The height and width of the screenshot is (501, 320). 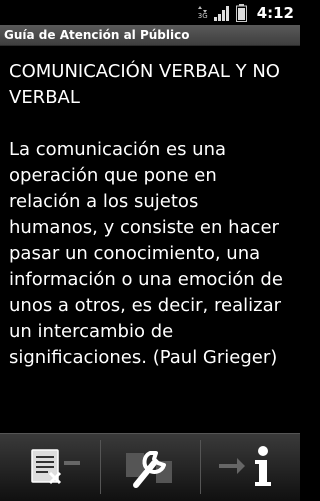 What do you see at coordinates (241, 13) in the screenshot?
I see `battery-icon` at bounding box center [241, 13].